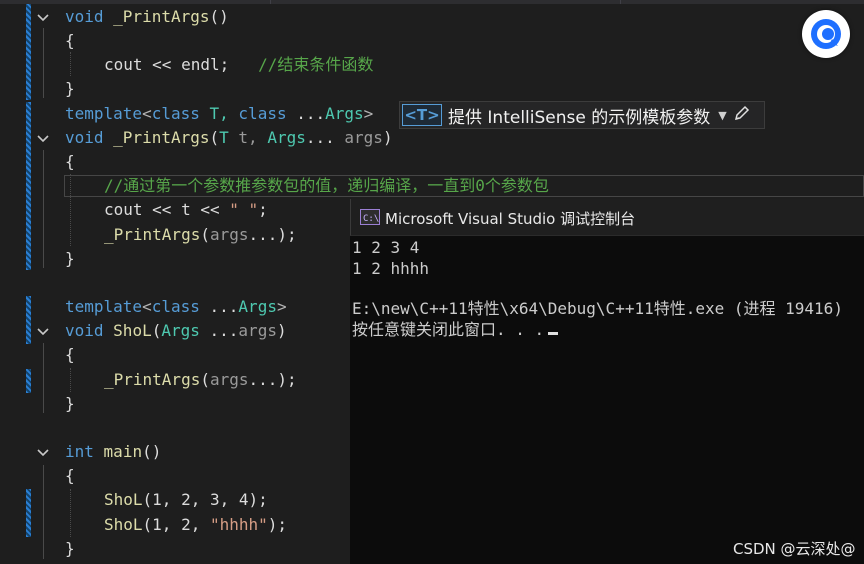  What do you see at coordinates (326, 186) in the screenshot?
I see `code-line: //通过第一个参数推参数包的值，递归编译，一直到0个参数包` at bounding box center [326, 186].